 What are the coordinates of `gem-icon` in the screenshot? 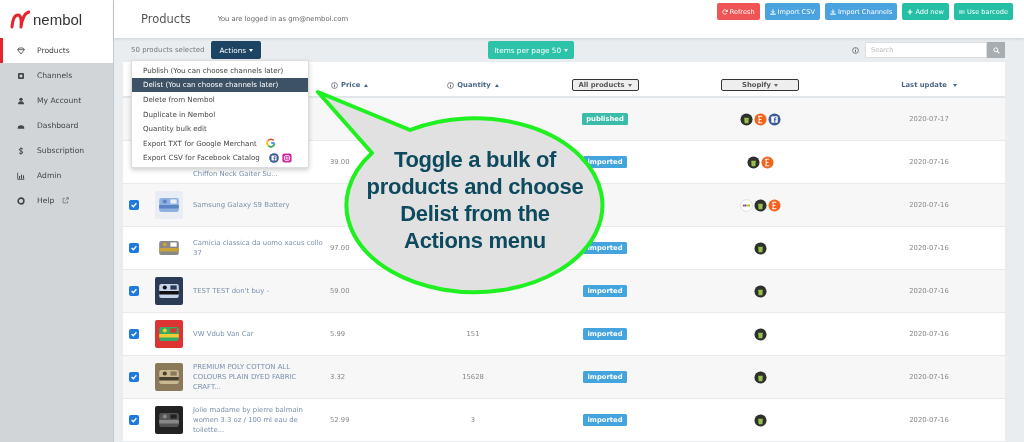 It's located at (21, 50).